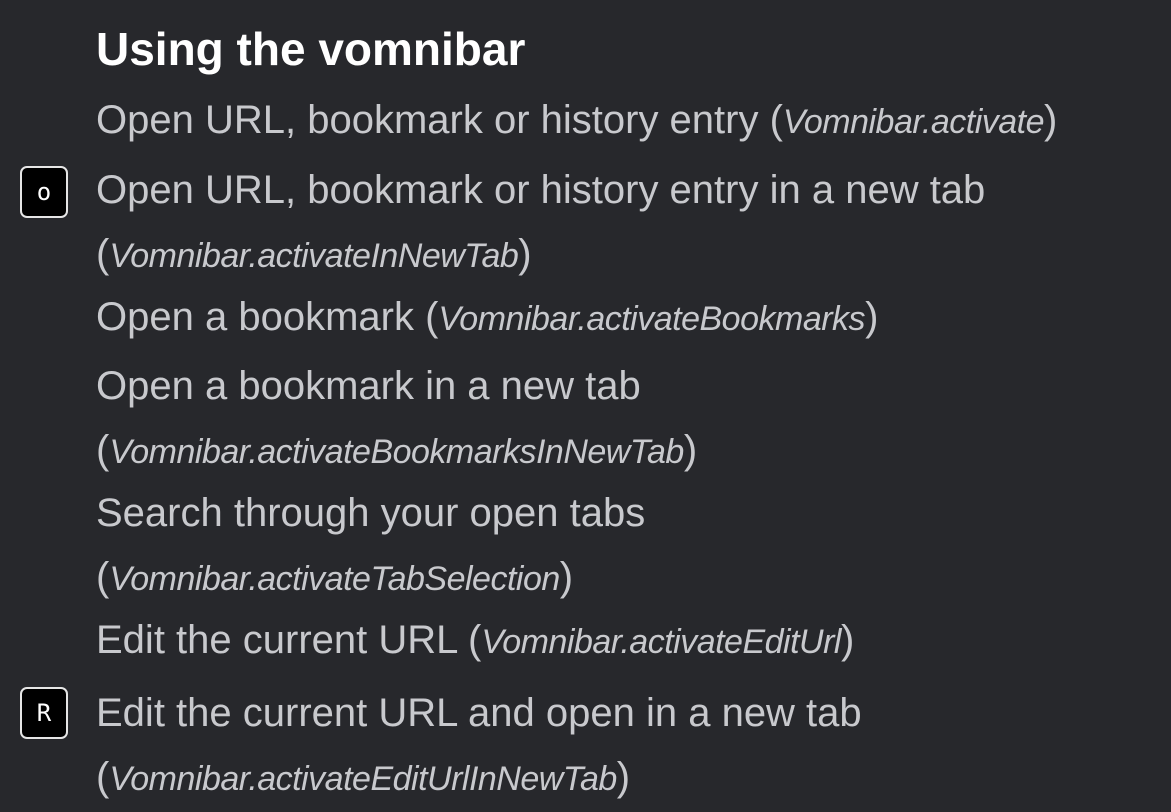 The width and height of the screenshot is (1171, 812). What do you see at coordinates (913, 122) in the screenshot?
I see `binding-command-name: Vomnibar.activate` at bounding box center [913, 122].